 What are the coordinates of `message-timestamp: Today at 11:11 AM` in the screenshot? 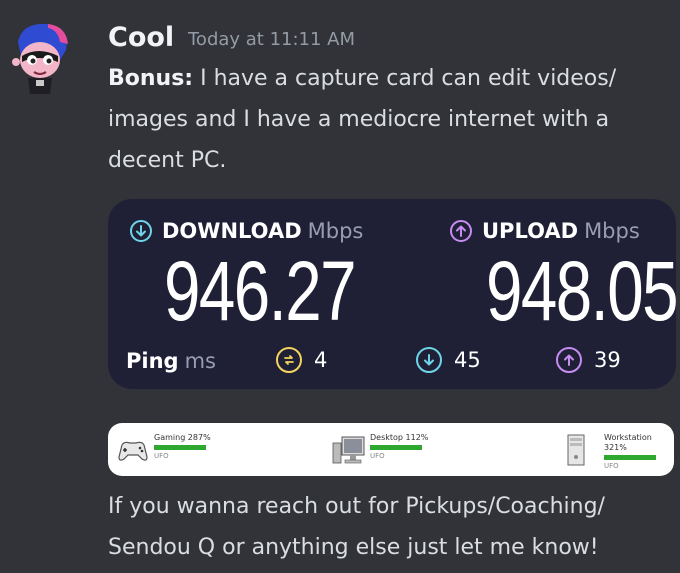 It's located at (272, 39).